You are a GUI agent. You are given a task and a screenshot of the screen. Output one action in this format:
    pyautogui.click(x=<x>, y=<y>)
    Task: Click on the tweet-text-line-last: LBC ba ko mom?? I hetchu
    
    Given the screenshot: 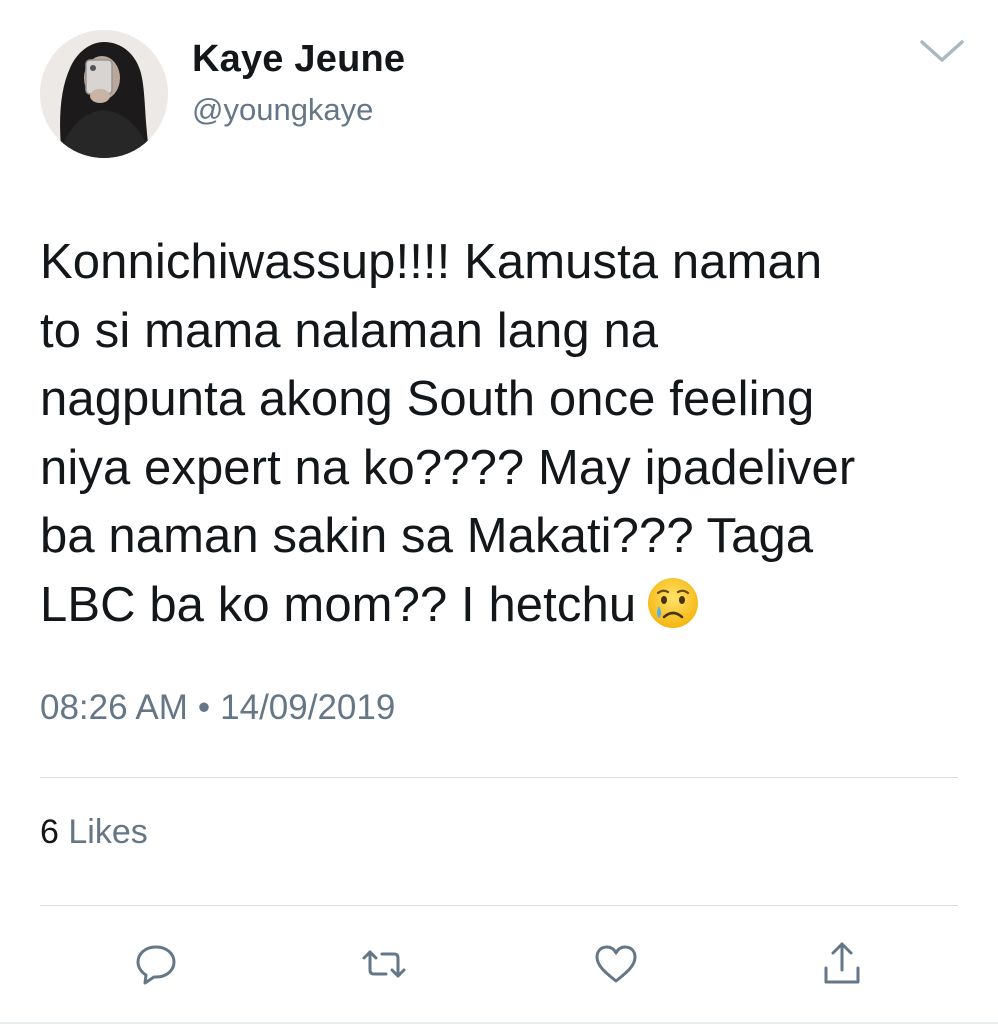 What is the action you would take?
    pyautogui.click(x=505, y=605)
    